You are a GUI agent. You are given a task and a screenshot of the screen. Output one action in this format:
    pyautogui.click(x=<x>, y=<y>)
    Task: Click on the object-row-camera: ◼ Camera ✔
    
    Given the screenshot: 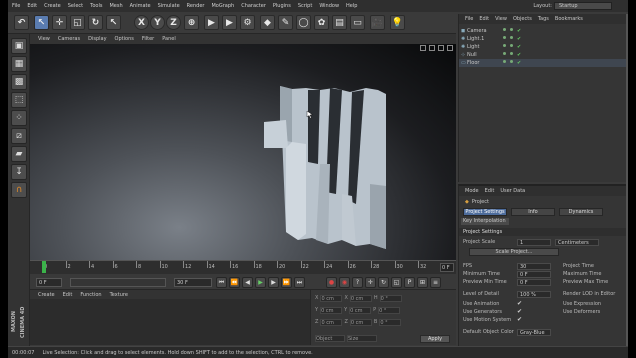 What is the action you would take?
    pyautogui.click(x=543, y=31)
    